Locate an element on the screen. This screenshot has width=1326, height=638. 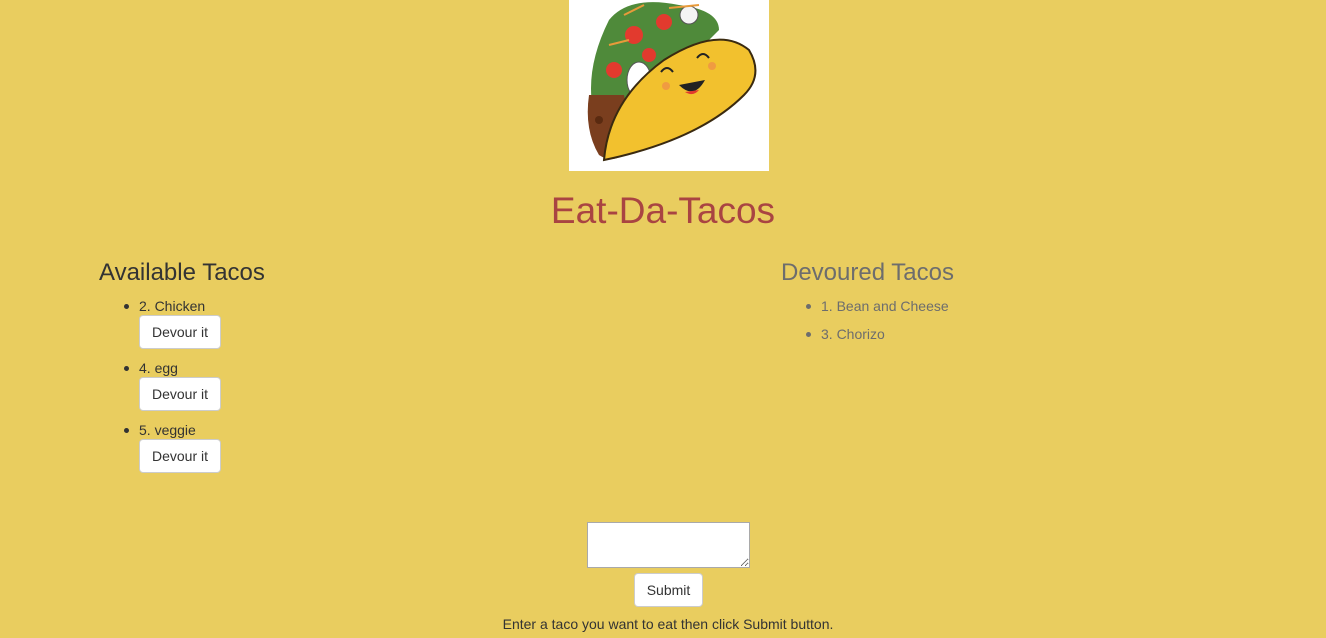
taco-label: 1. Bean and Cheese is located at coordinates (885, 306).